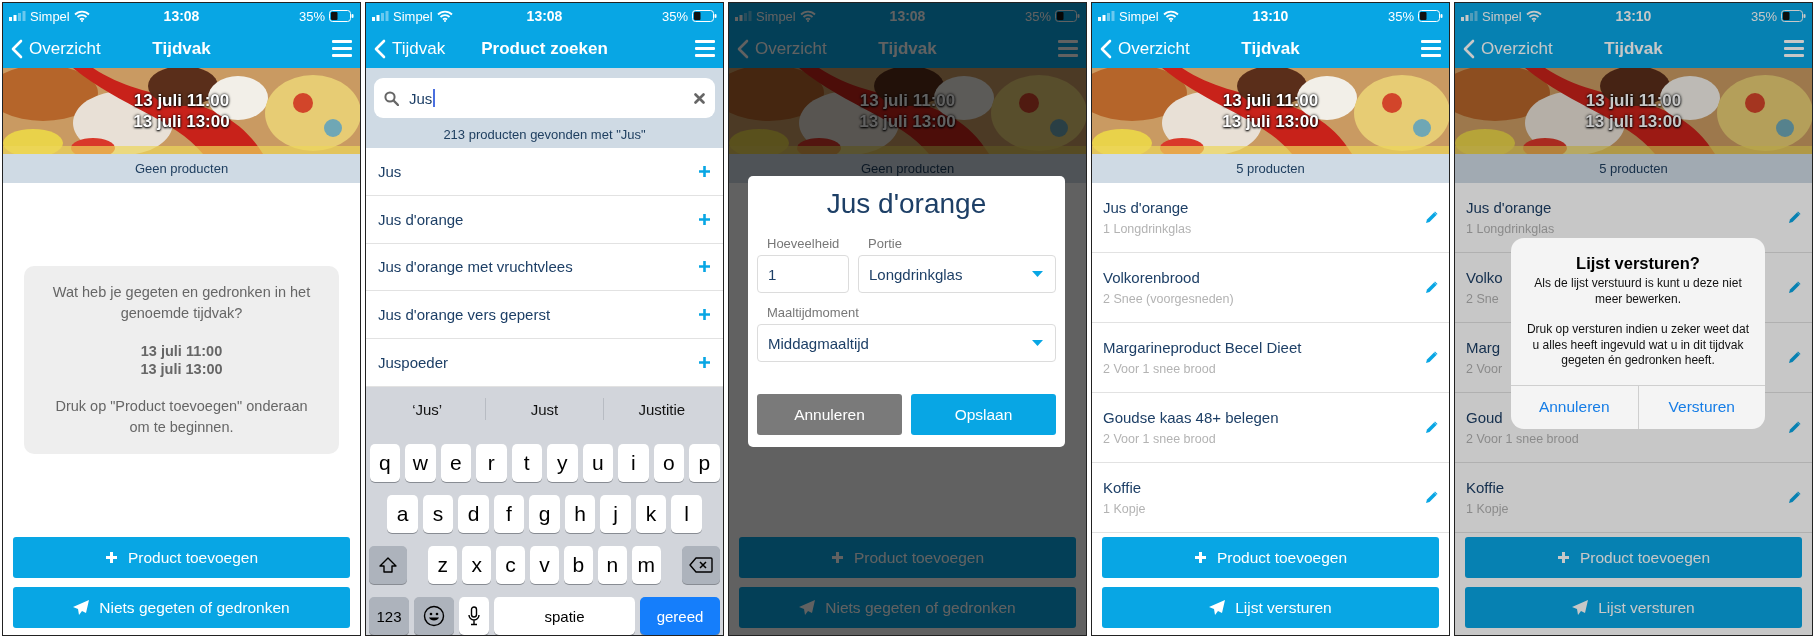 The width and height of the screenshot is (1816, 638). I want to click on alert-button: Versturen, so click(1701, 407).